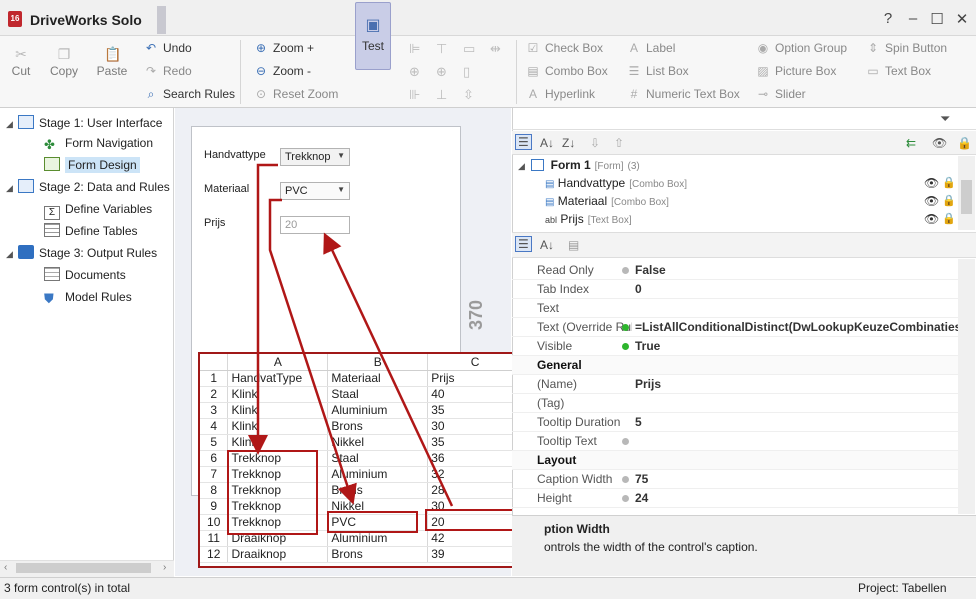 This screenshot has height=599, width=976. I want to click on sort-alphabetical-icon: A↓, so click(547, 245).